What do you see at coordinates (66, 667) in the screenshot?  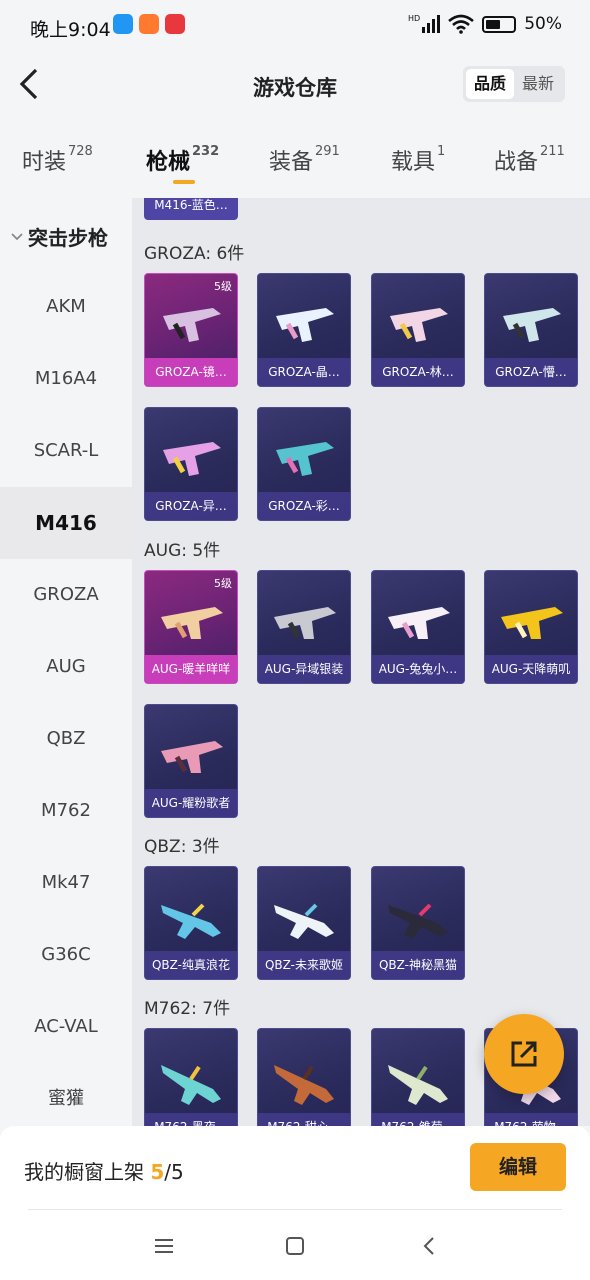 I see `sidebar-item-aug: AUG` at bounding box center [66, 667].